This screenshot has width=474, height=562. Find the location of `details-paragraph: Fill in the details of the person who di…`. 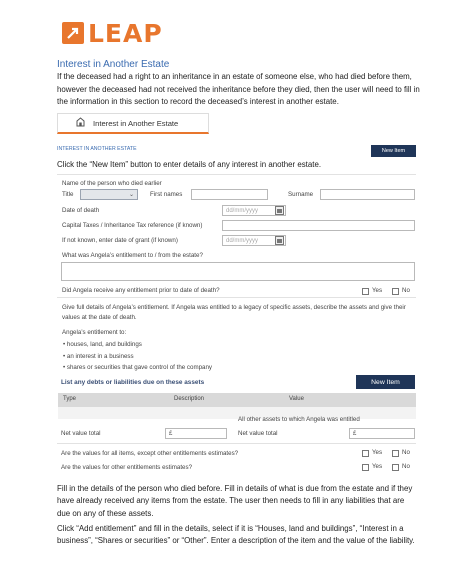

details-paragraph: Fill in the details of the person who di… is located at coordinates (235, 501).